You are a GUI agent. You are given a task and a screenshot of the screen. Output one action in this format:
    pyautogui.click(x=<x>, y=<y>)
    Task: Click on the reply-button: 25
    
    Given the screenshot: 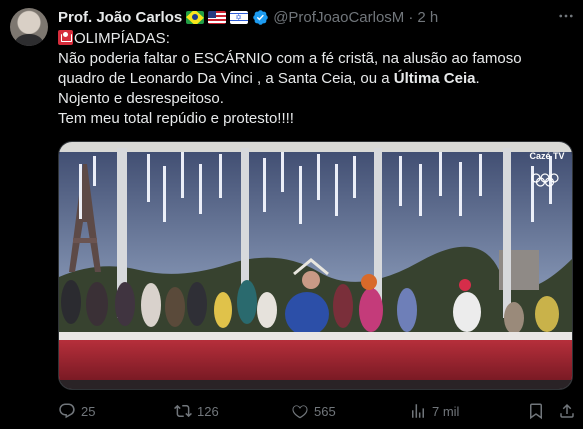 What is the action you would take?
    pyautogui.click(x=76, y=411)
    